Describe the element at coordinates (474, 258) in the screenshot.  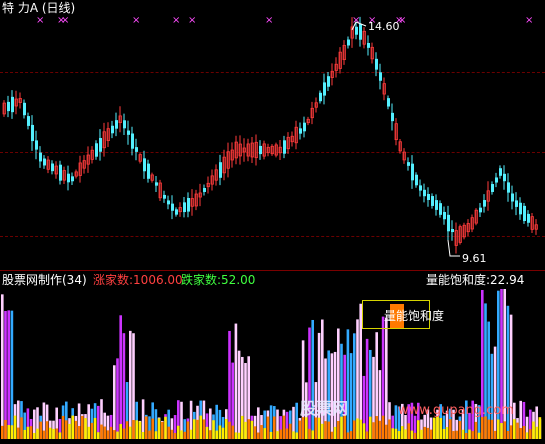
I see `low-price-label: 9.61` at that location.